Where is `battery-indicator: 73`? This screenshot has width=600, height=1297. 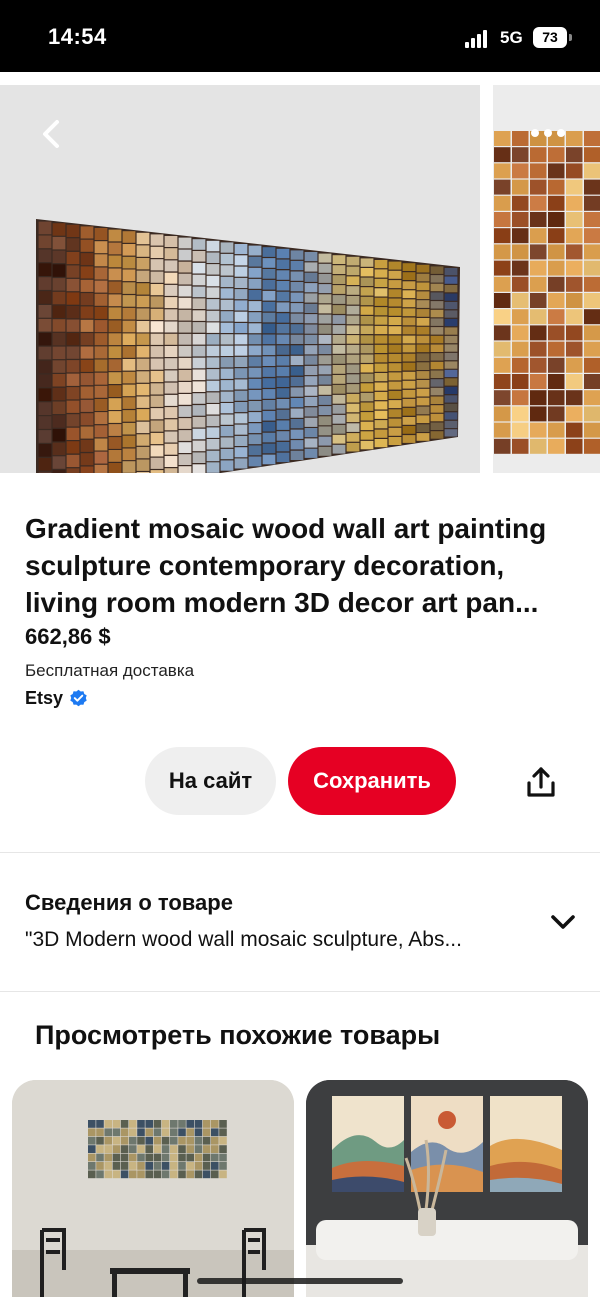 battery-indicator: 73 is located at coordinates (550, 37).